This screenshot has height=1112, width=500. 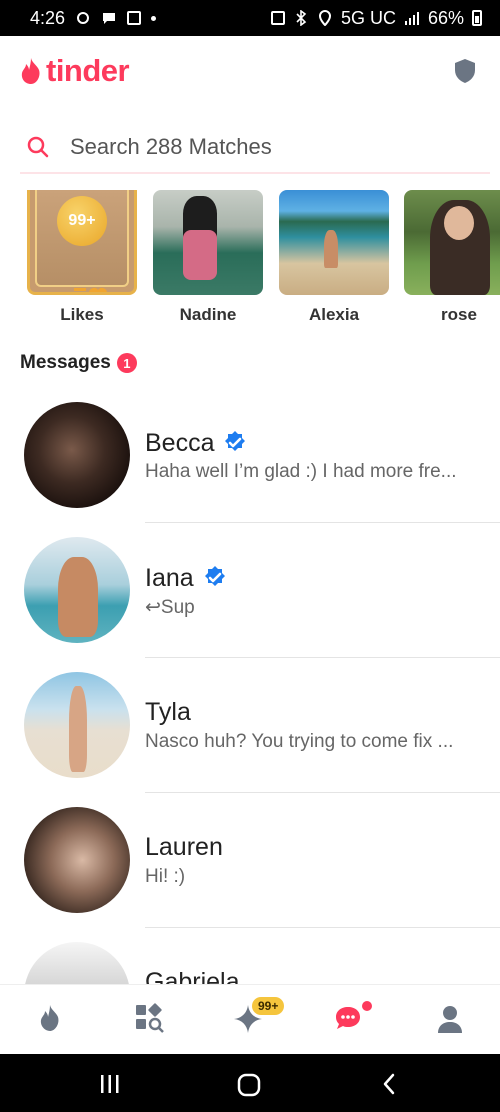 What do you see at coordinates (83, 18) in the screenshot?
I see `notification-icon` at bounding box center [83, 18].